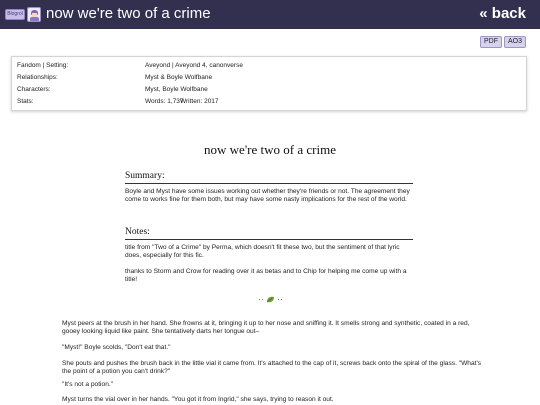 Image resolution: width=540 pixels, height=405 pixels. I want to click on leaf-icon, so click(270, 299).